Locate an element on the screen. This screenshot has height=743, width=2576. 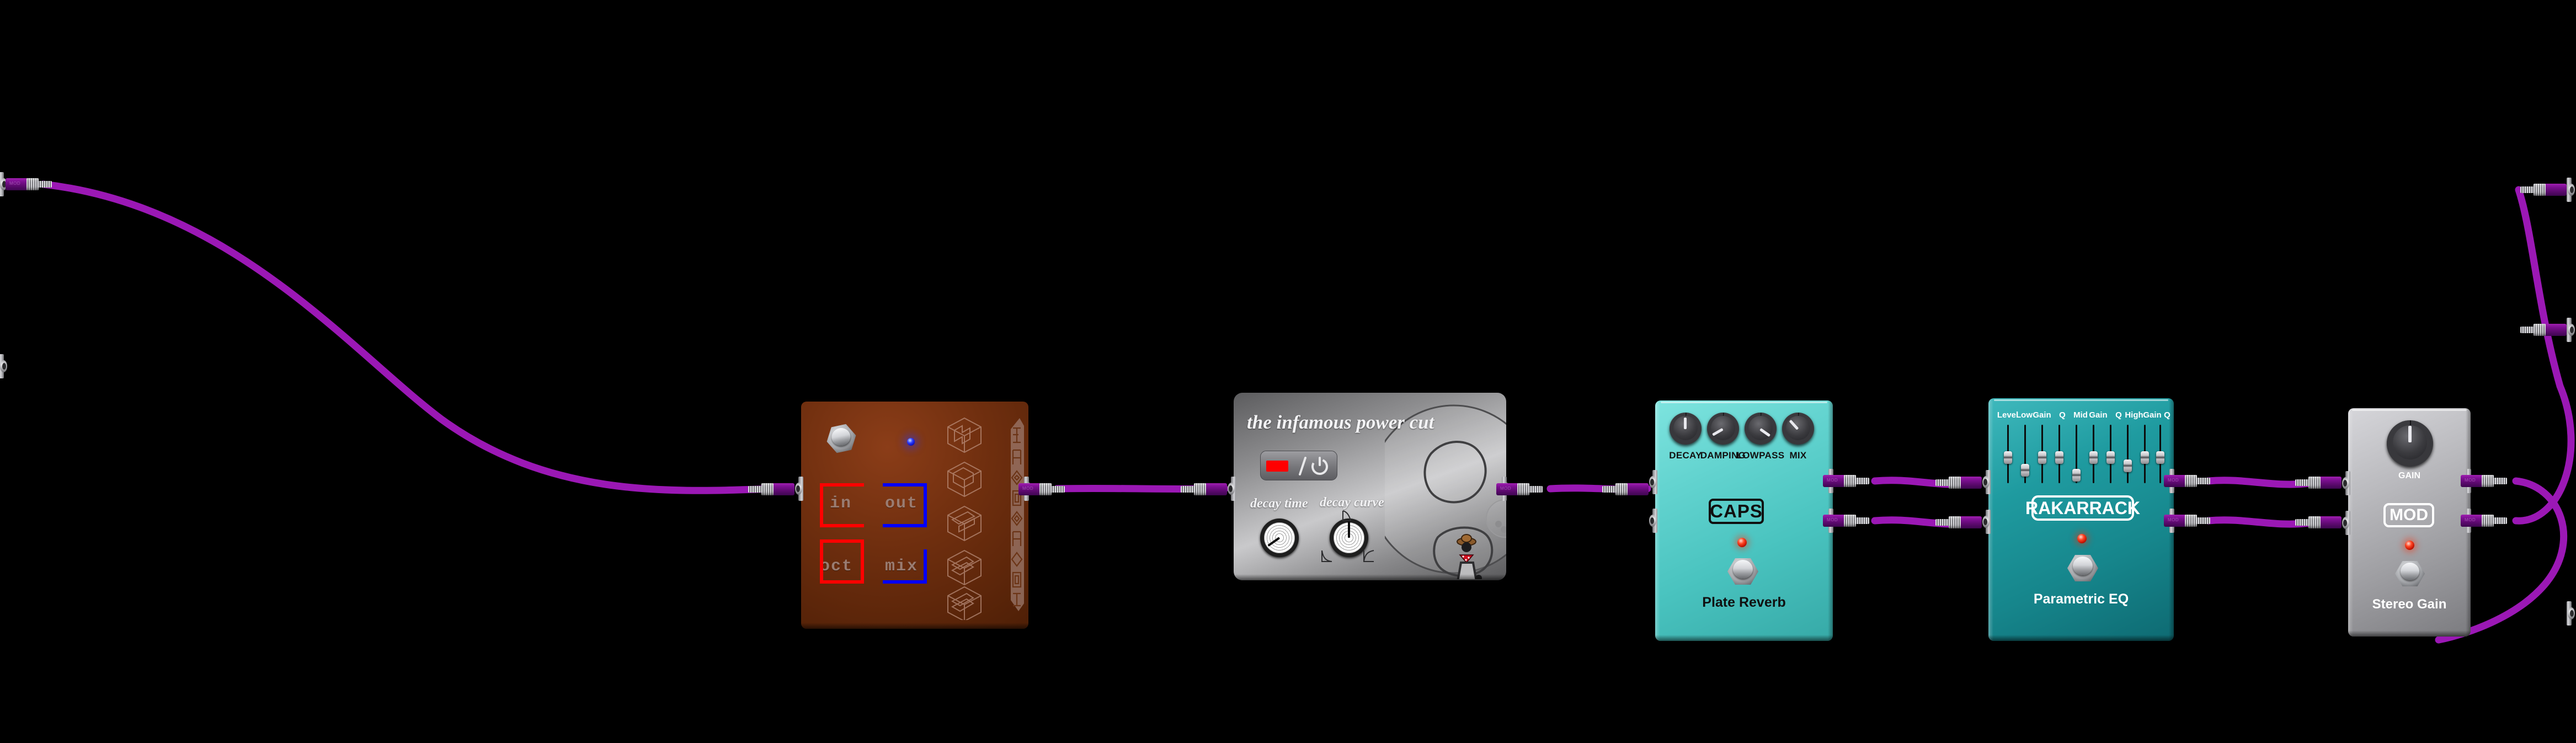
octaver-footswitch is located at coordinates (841, 439).